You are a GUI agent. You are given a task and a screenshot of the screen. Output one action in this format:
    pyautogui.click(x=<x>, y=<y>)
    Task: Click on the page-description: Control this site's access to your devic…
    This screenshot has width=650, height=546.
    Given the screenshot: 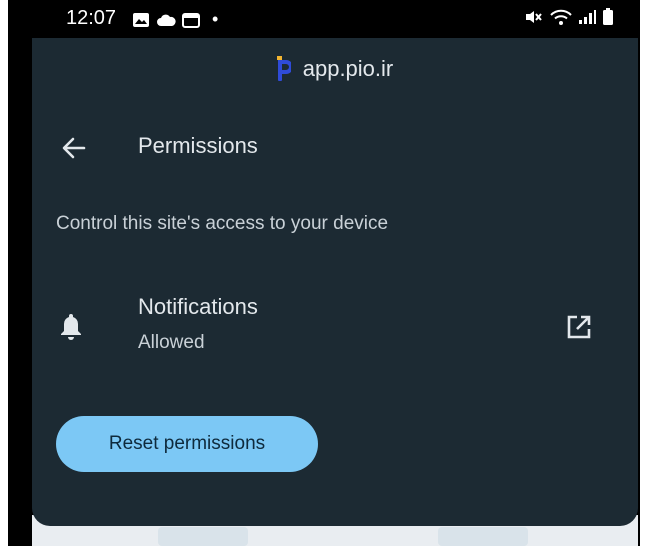 What is the action you would take?
    pyautogui.click(x=222, y=223)
    